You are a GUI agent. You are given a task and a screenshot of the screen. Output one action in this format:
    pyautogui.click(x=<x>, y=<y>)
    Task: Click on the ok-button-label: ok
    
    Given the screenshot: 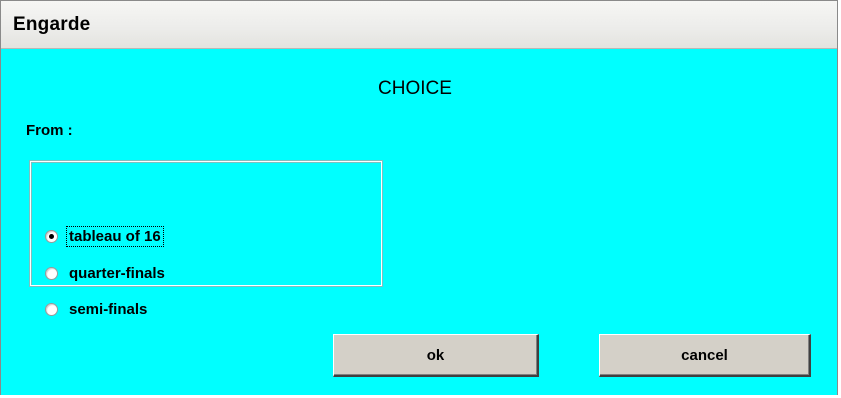 What is the action you would take?
    pyautogui.click(x=435, y=355)
    